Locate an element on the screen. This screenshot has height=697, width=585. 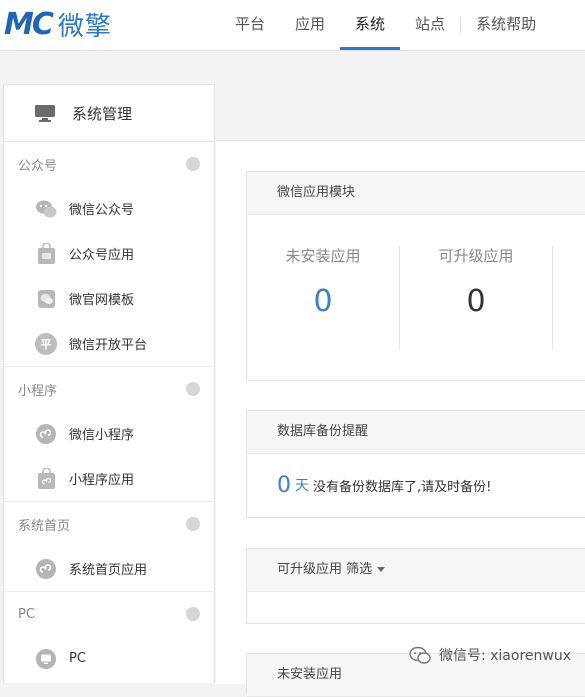
sidebar-item-miniprogram: 微信小程序 is located at coordinates (109, 433).